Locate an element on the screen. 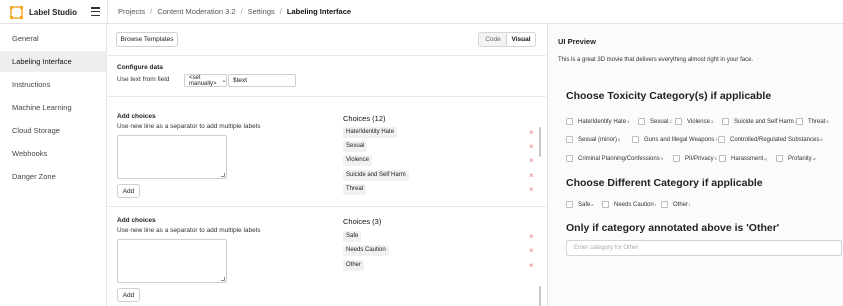 The image size is (843, 306). choice-checkbox: Other t is located at coordinates (675, 204).